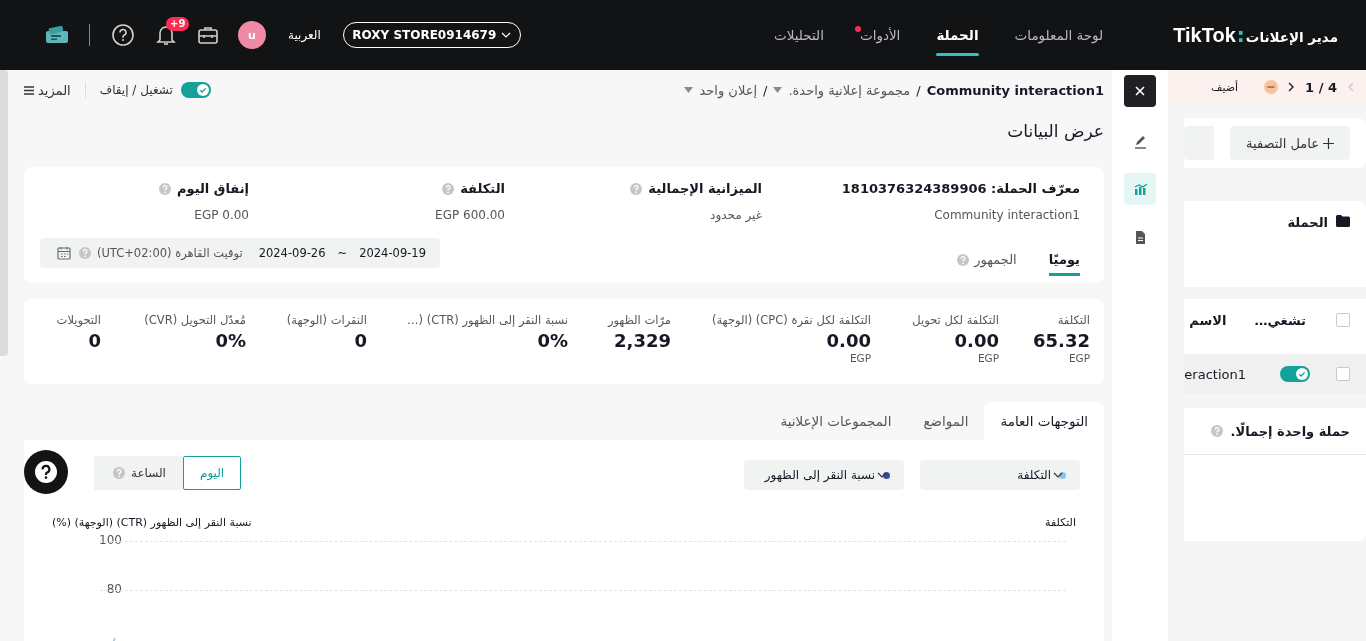 The height and width of the screenshot is (641, 1366). Describe the element at coordinates (110, 540) in the screenshot. I see `axis-tick-label: 100` at that location.